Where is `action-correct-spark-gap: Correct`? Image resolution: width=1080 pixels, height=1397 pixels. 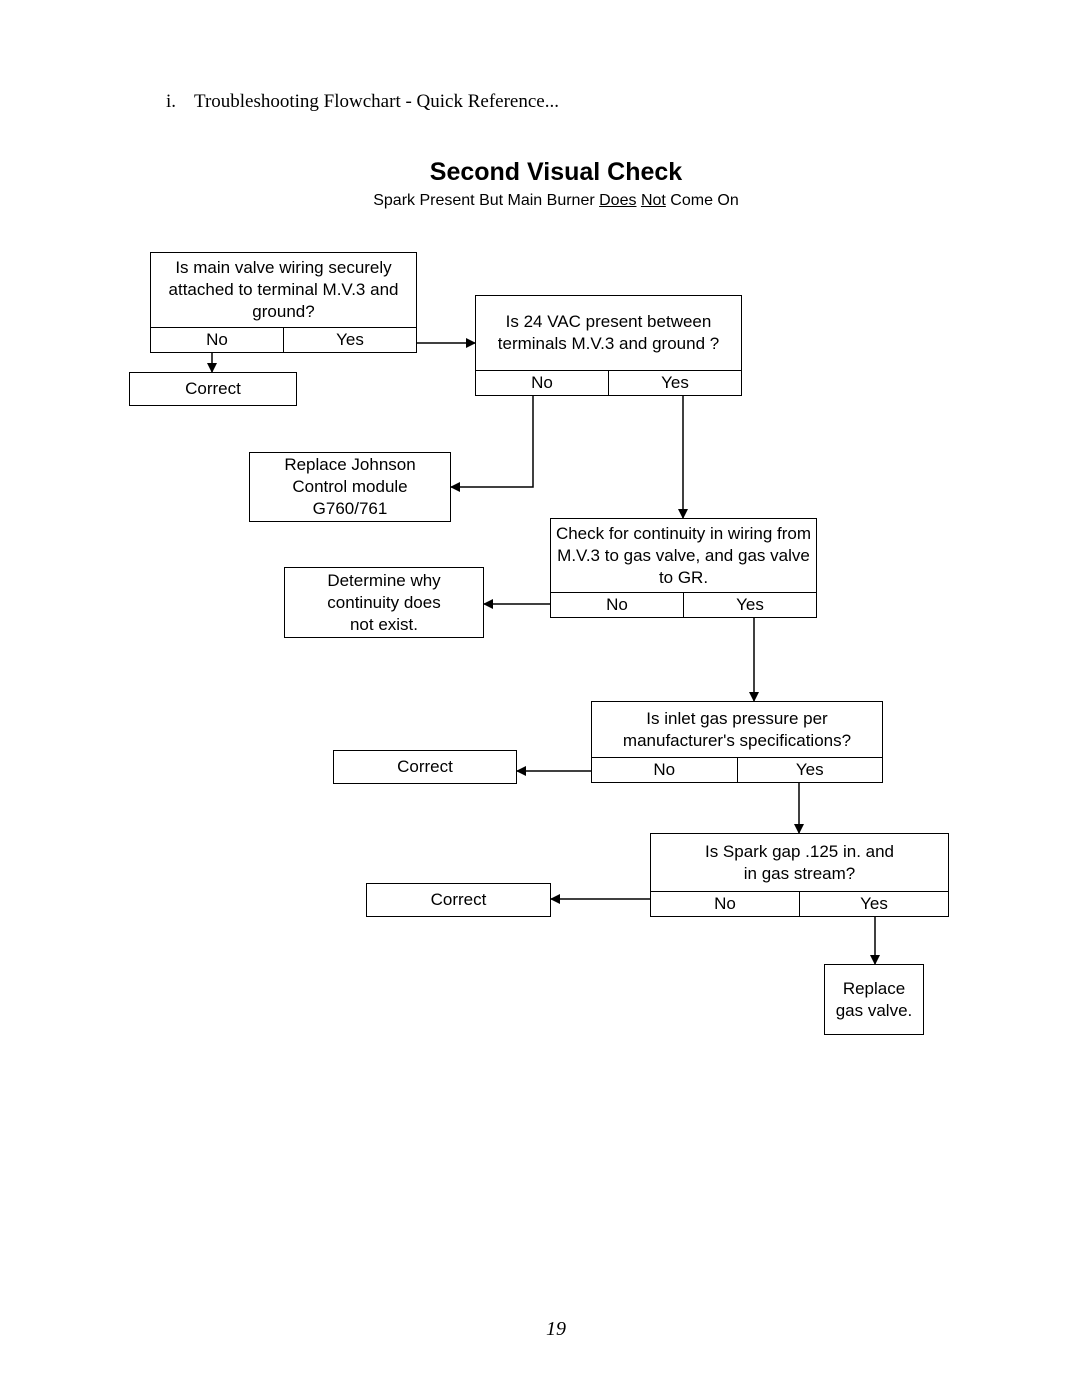
action-correct-spark-gap: Correct is located at coordinates (458, 900).